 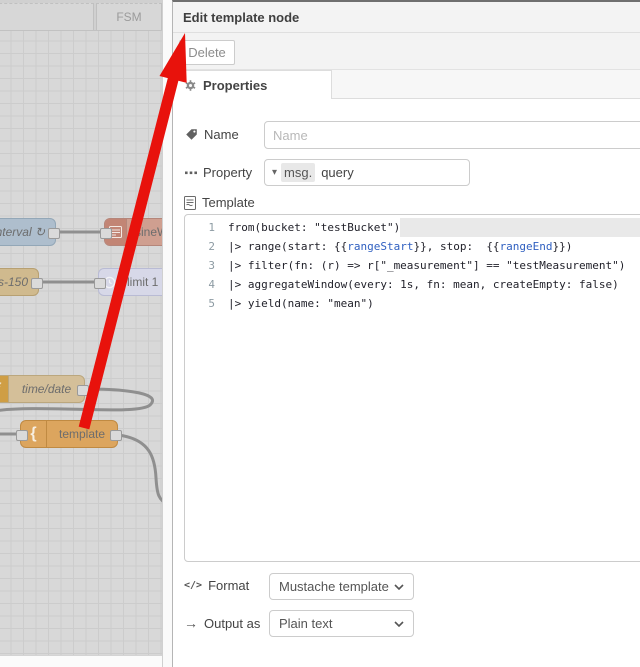 What do you see at coordinates (218, 172) in the screenshot?
I see `property-label: Property` at bounding box center [218, 172].